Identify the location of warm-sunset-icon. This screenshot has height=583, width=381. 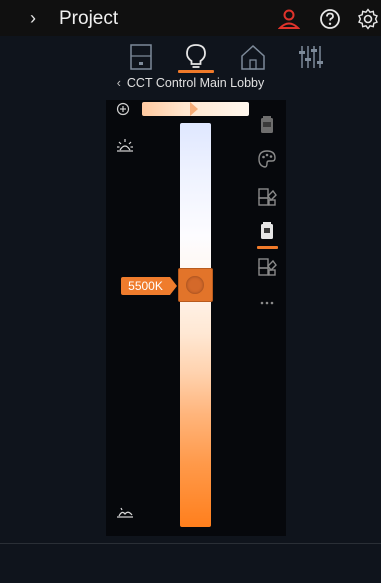
(125, 512).